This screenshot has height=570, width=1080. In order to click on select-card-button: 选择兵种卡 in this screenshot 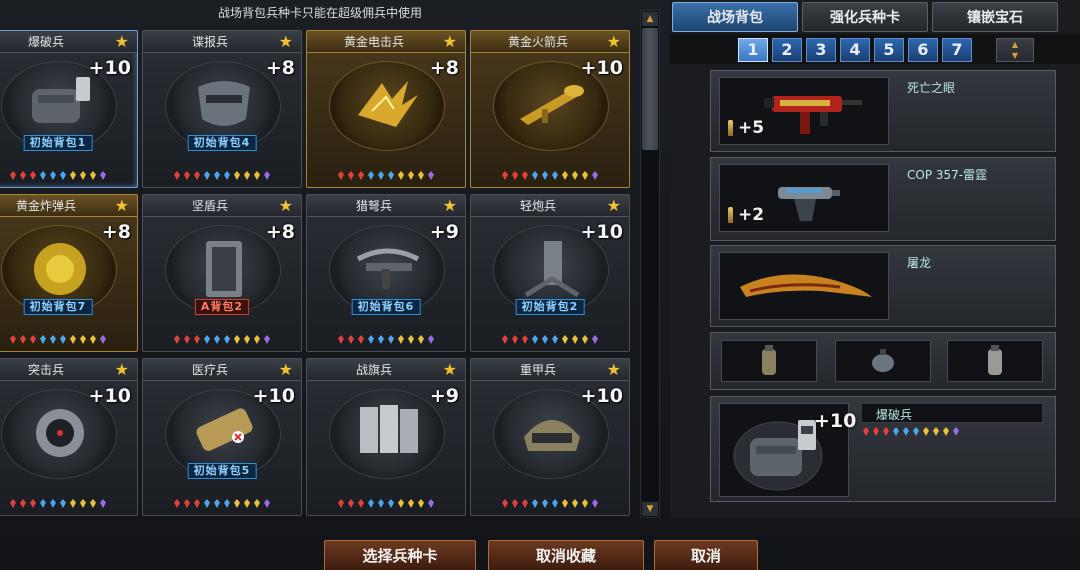, I will do `click(400, 555)`.